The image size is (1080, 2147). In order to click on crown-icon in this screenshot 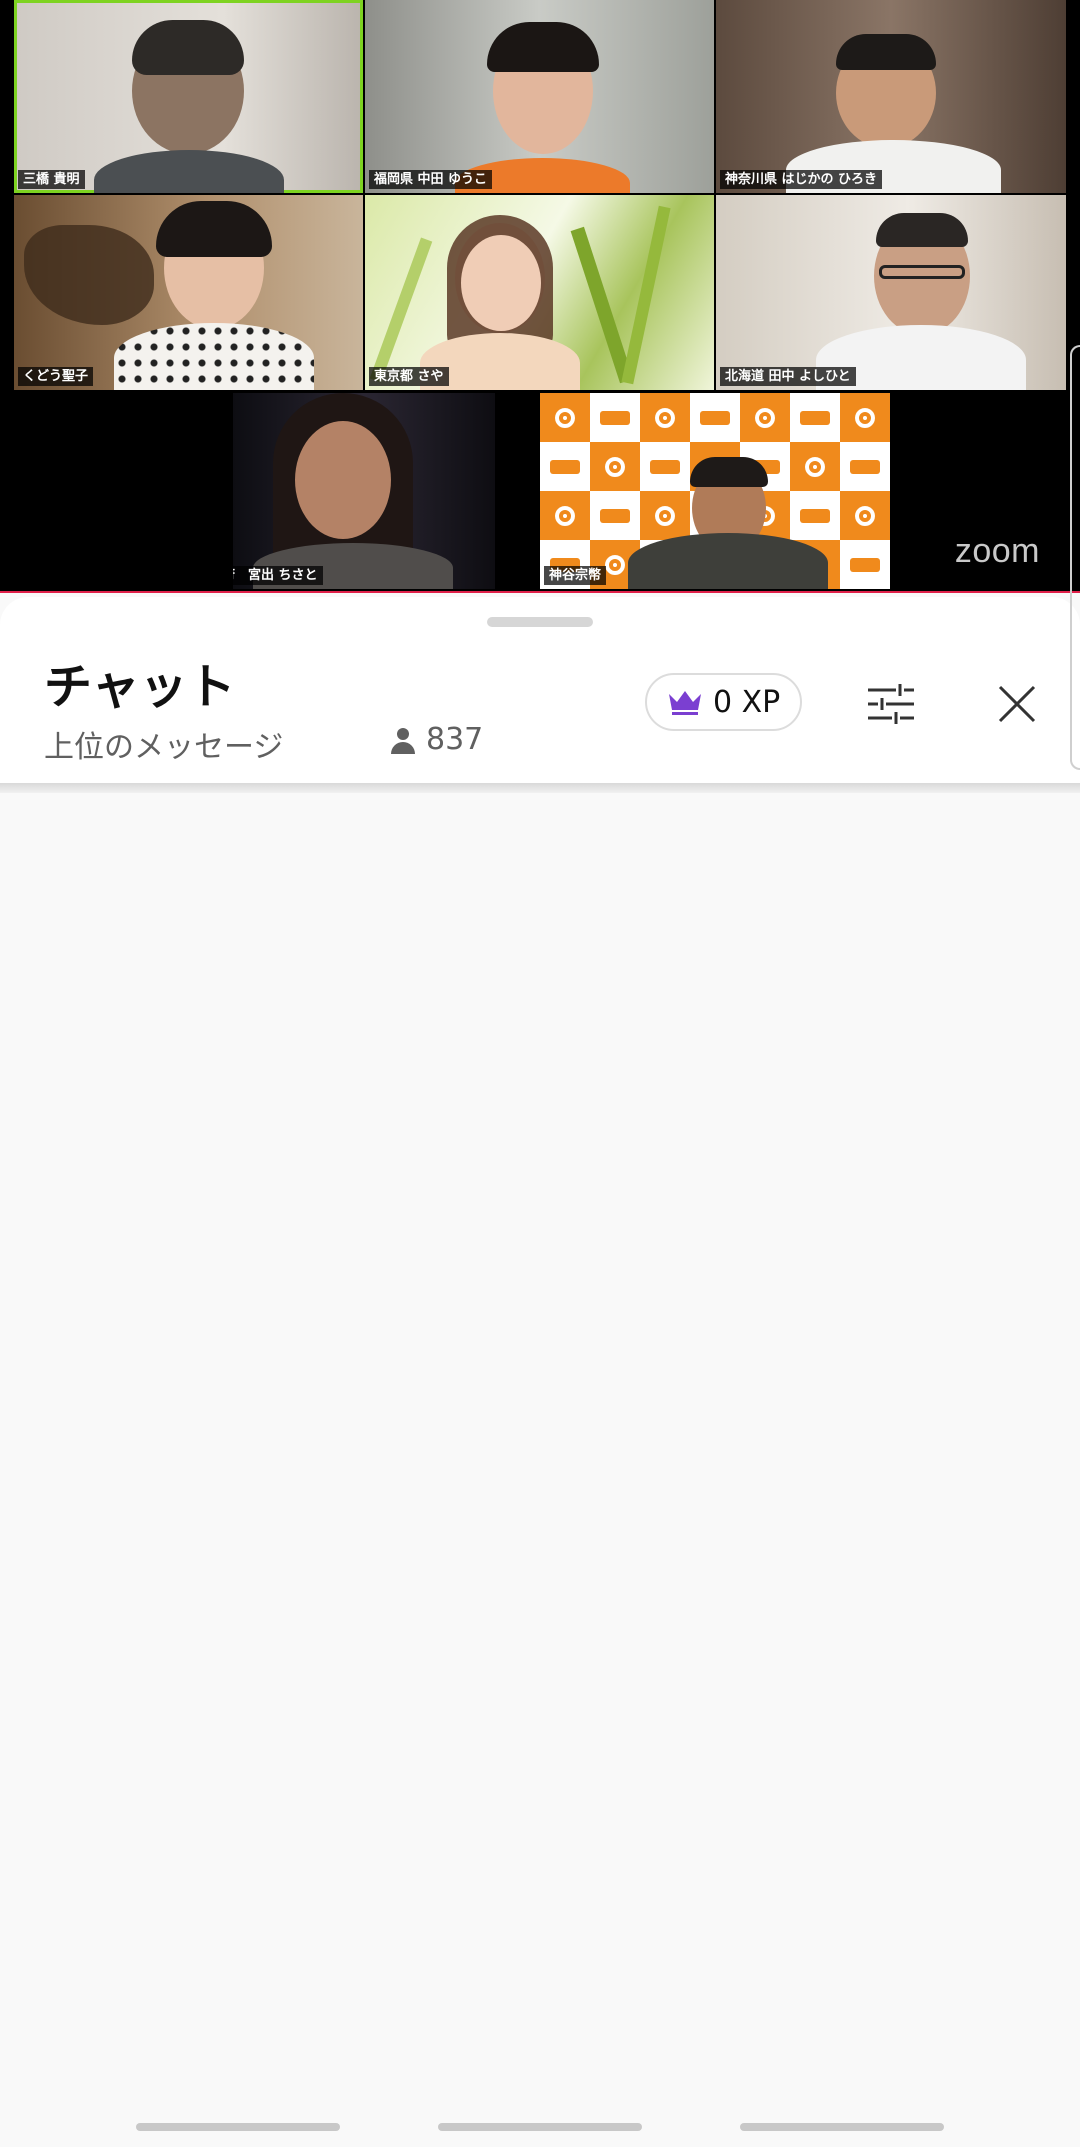, I will do `click(685, 703)`.